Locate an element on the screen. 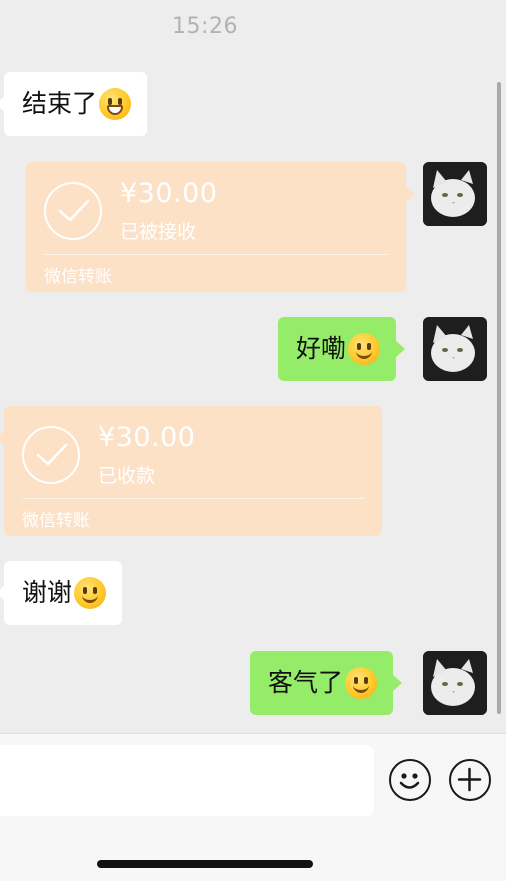 The width and height of the screenshot is (506, 881). grinning-face-icon is located at coordinates (115, 104).